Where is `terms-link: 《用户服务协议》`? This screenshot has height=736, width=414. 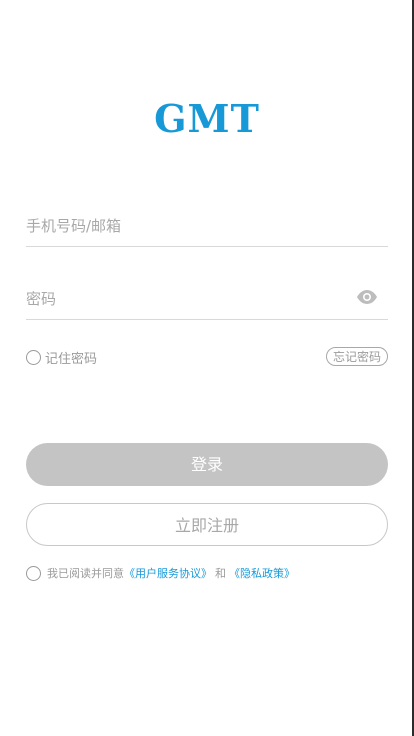 terms-link: 《用户服务协议》 is located at coordinates (168, 573).